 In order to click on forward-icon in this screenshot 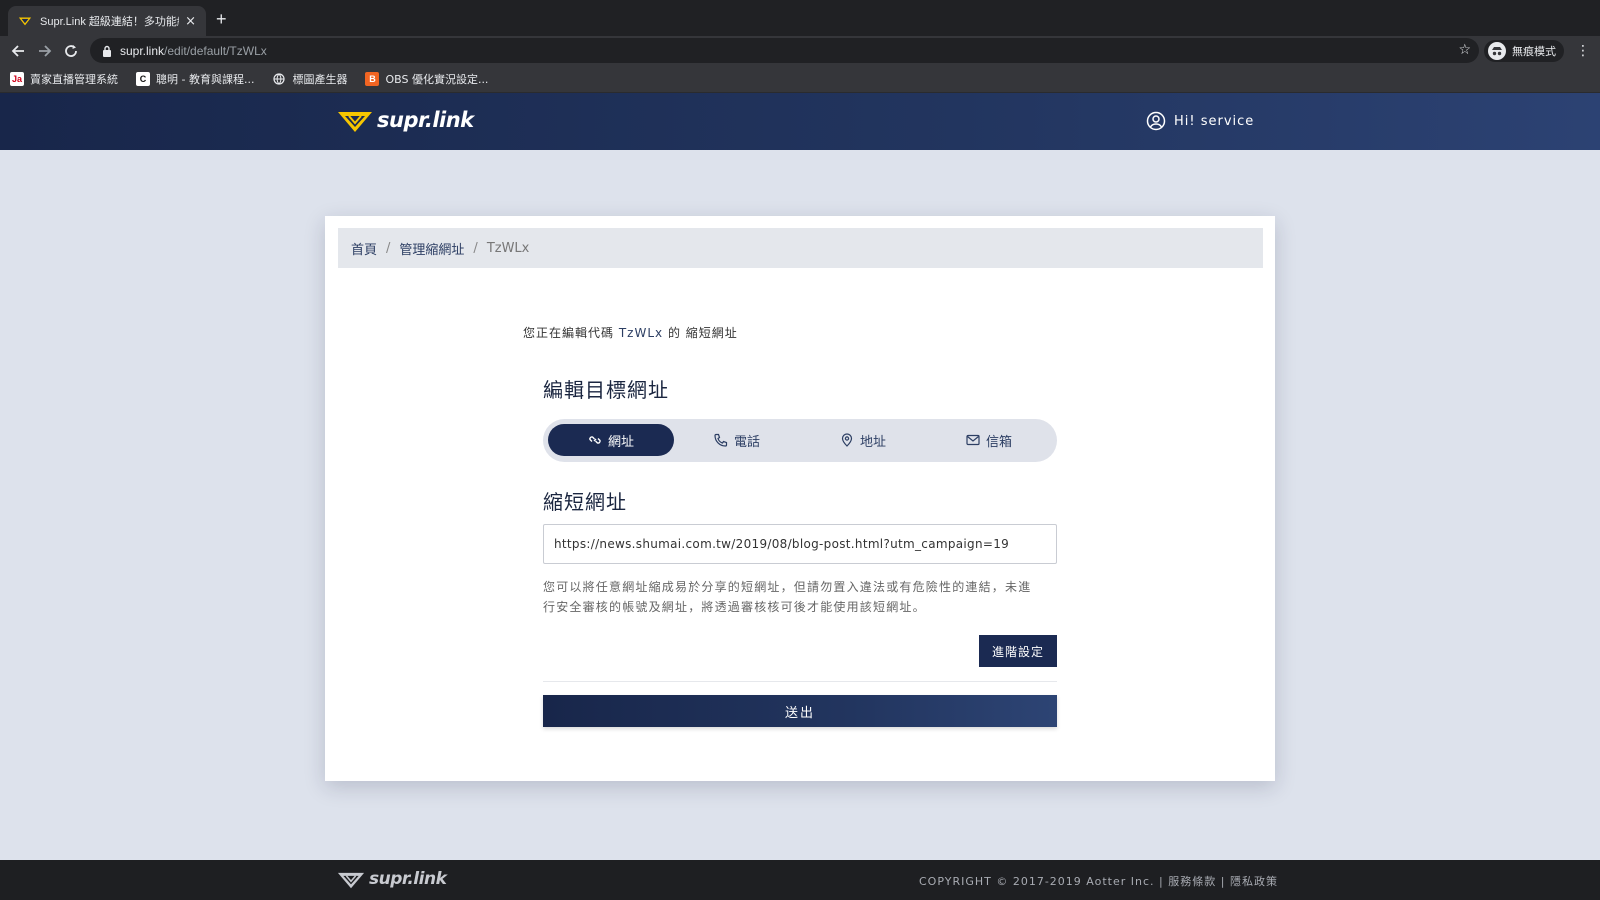, I will do `click(45, 51)`.